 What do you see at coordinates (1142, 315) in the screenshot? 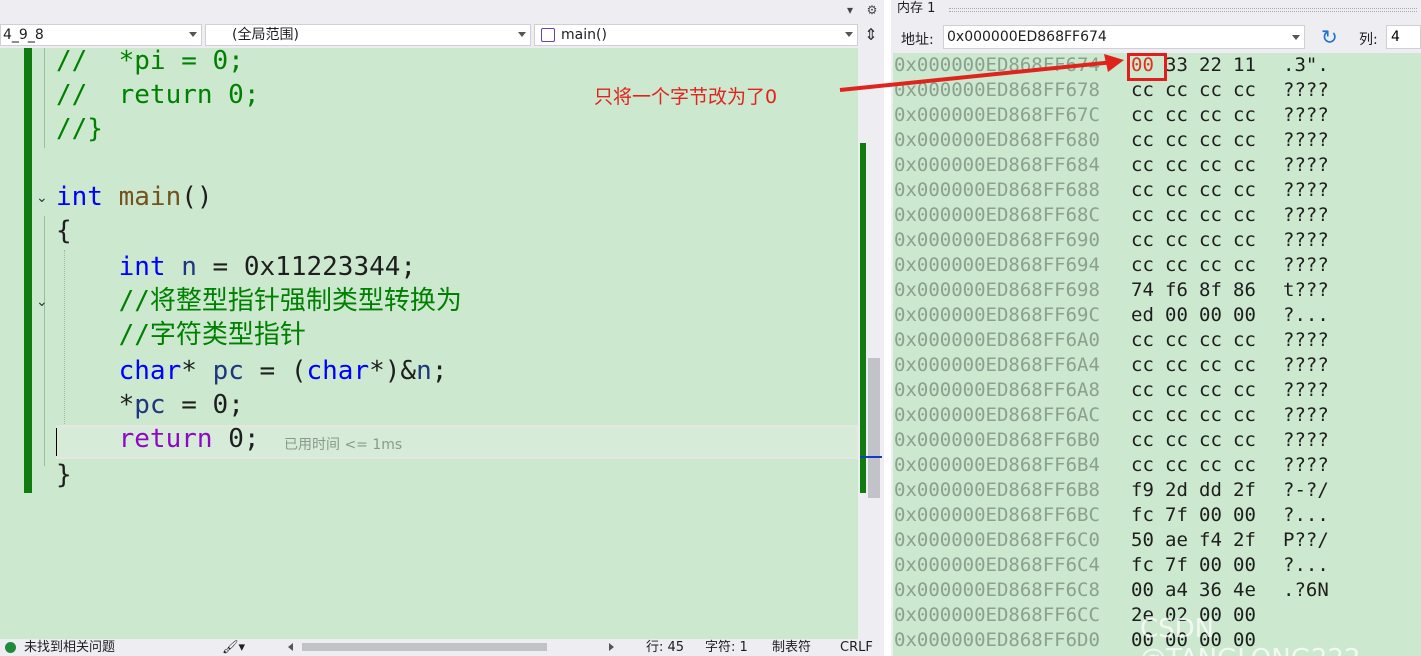
I see `memory-byte: ed` at bounding box center [1142, 315].